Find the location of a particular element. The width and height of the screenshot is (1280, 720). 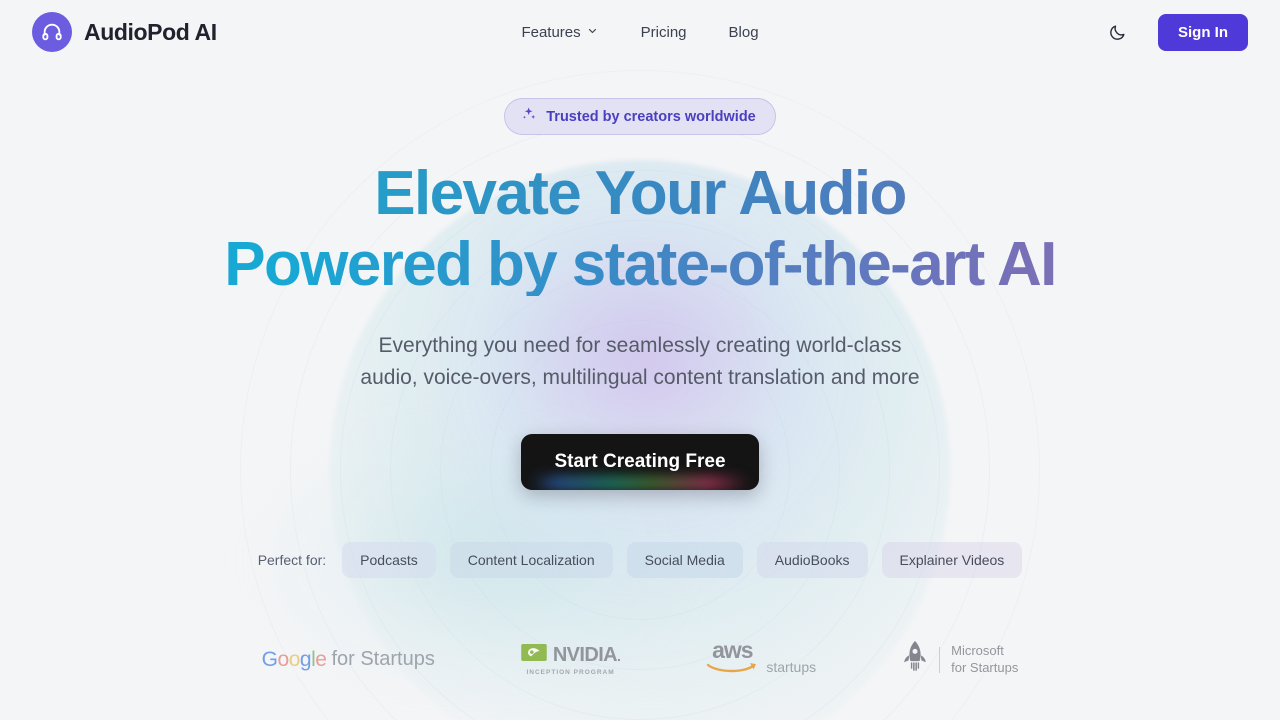

aws-smile-icon is located at coordinates (732, 670).